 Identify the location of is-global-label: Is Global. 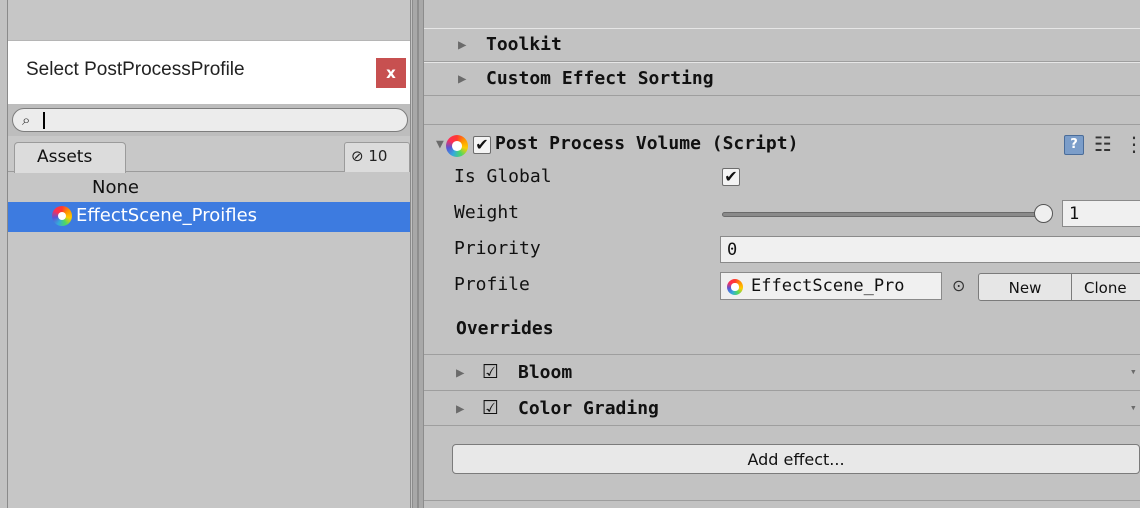
(503, 176).